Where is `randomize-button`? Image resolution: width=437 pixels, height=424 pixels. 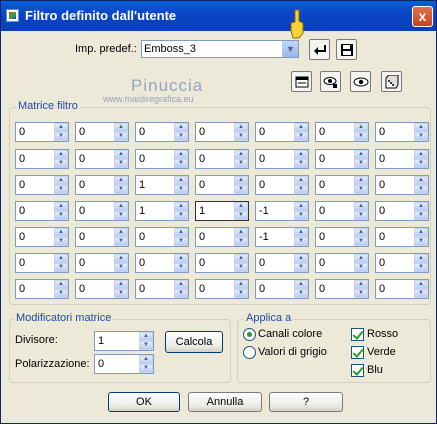 randomize-button is located at coordinates (391, 81).